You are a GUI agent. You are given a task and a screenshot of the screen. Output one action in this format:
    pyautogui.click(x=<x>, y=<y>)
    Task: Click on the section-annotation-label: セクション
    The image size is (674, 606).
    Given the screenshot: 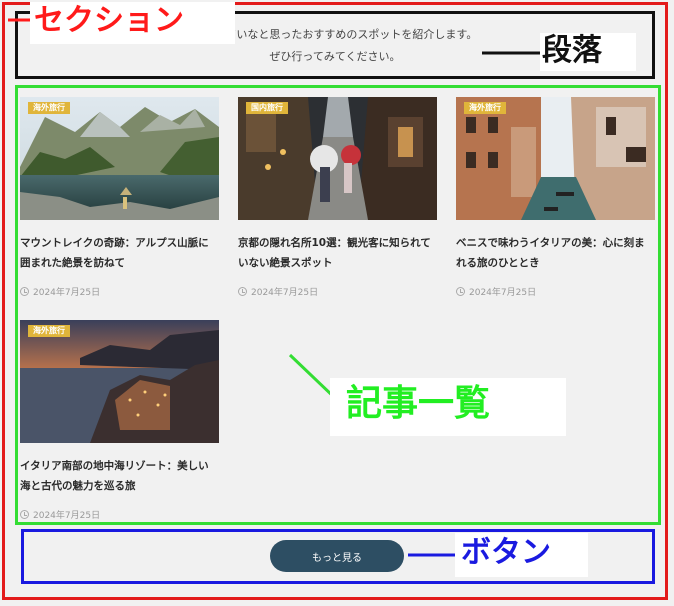 What is the action you would take?
    pyautogui.click(x=132, y=23)
    